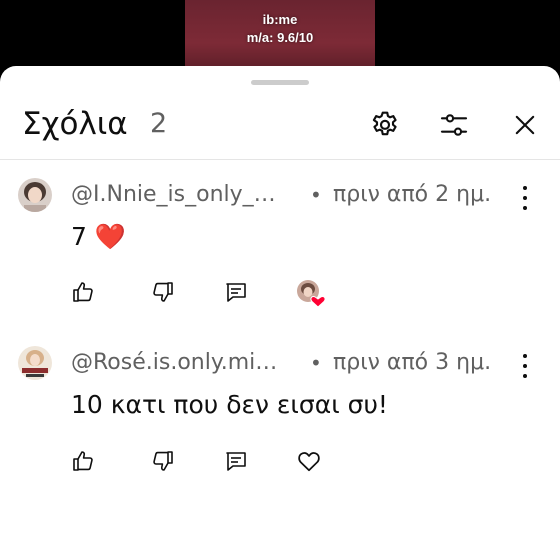 This screenshot has height=560, width=560. What do you see at coordinates (454, 125) in the screenshot?
I see `filter-icon` at bounding box center [454, 125].